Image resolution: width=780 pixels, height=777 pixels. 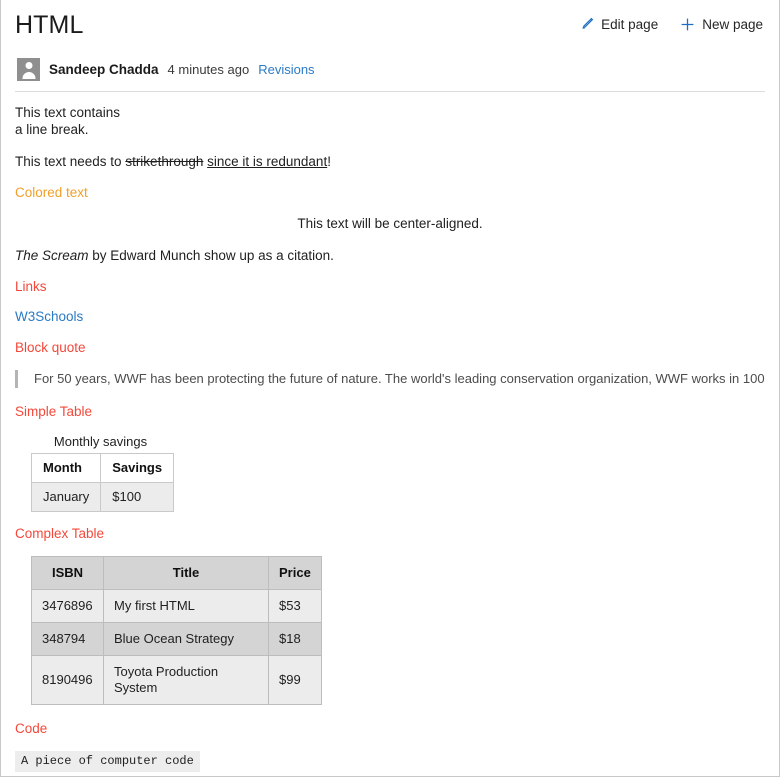 I want to click on table-header-row: Month Savings, so click(x=102, y=468).